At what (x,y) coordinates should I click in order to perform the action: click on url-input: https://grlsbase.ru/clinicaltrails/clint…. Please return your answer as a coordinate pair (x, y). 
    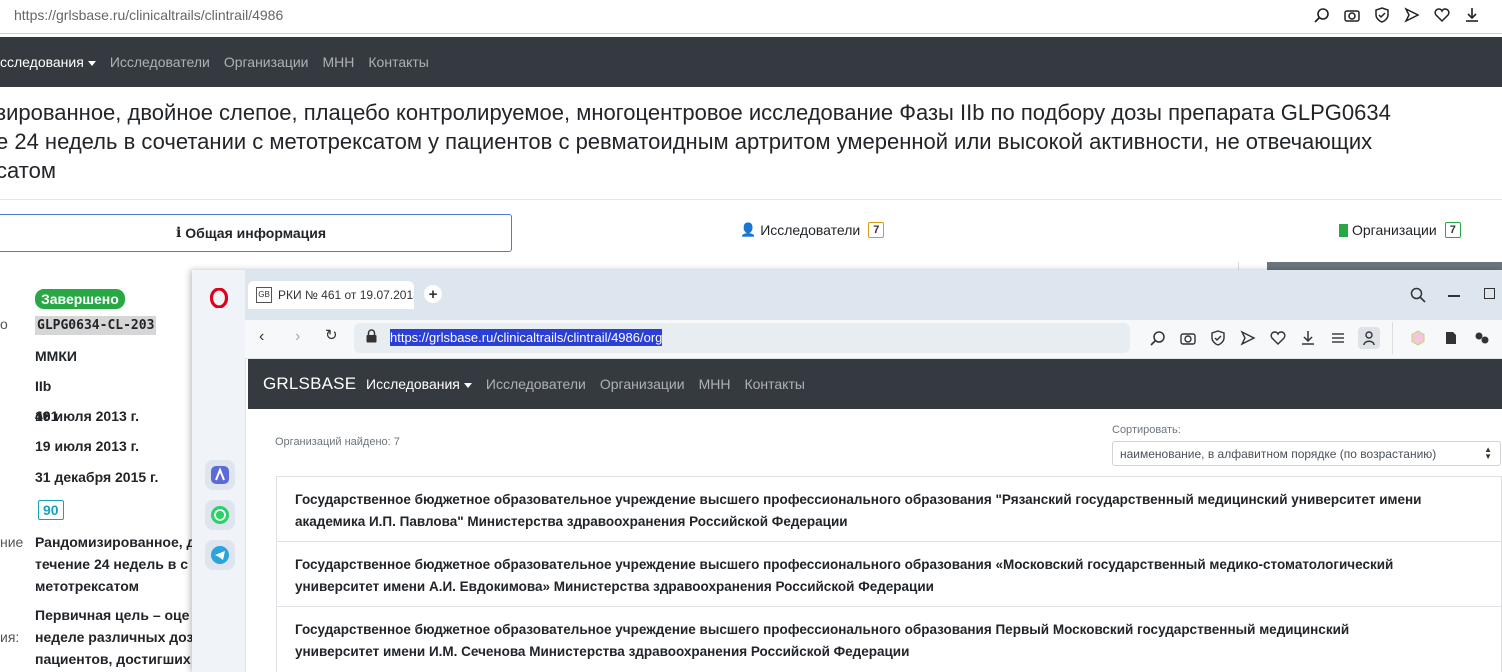
    Looking at the image, I should click on (526, 338).